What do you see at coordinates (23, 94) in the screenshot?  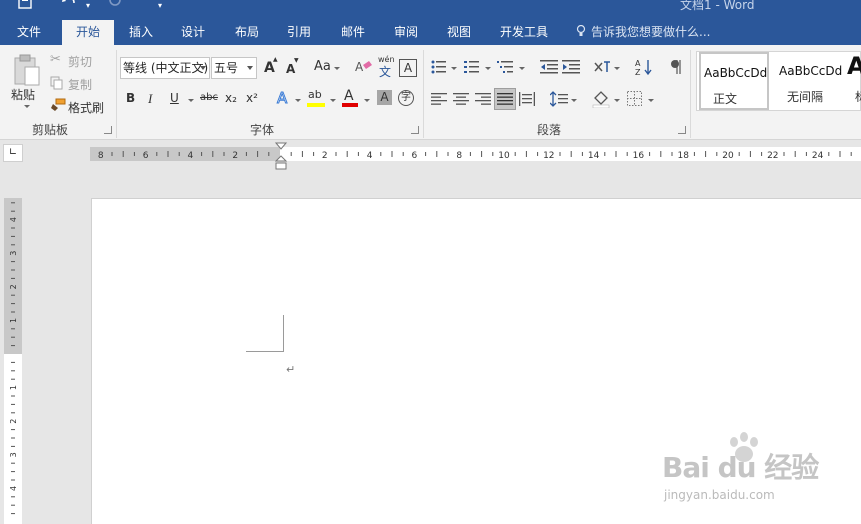 I see `paste-button: 粘贴` at bounding box center [23, 94].